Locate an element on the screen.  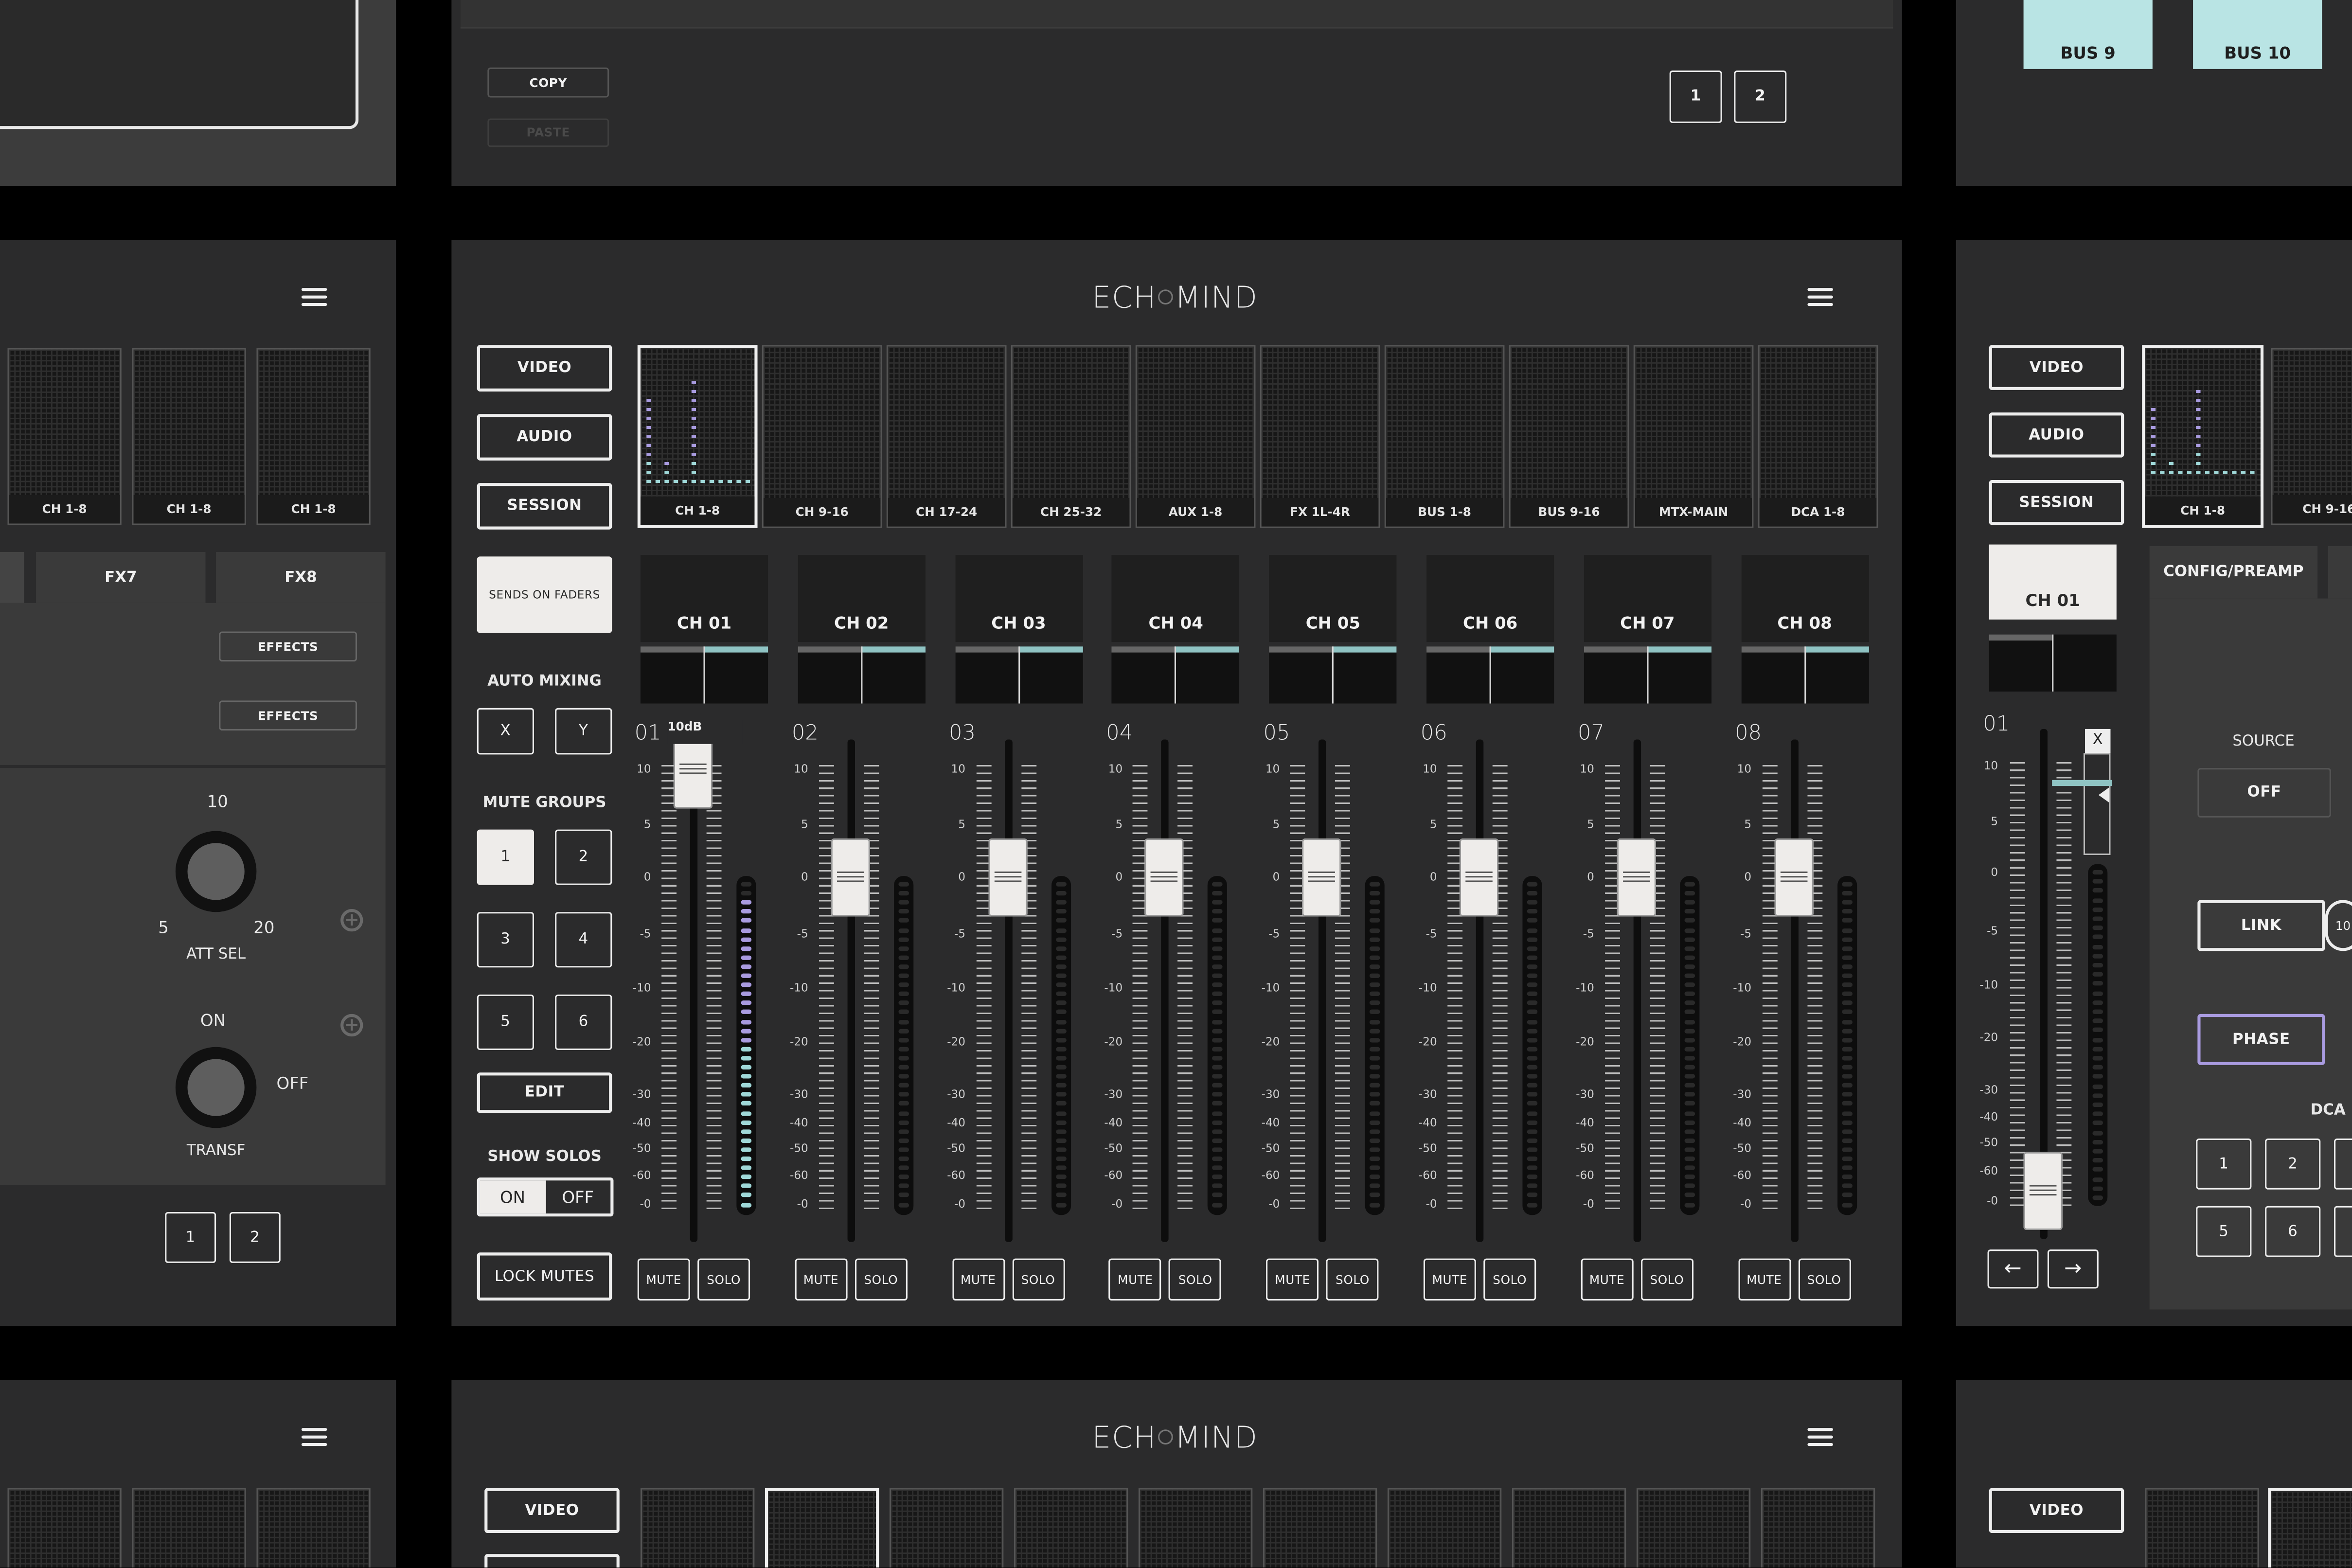
audio-button is located at coordinates (552, 1561).